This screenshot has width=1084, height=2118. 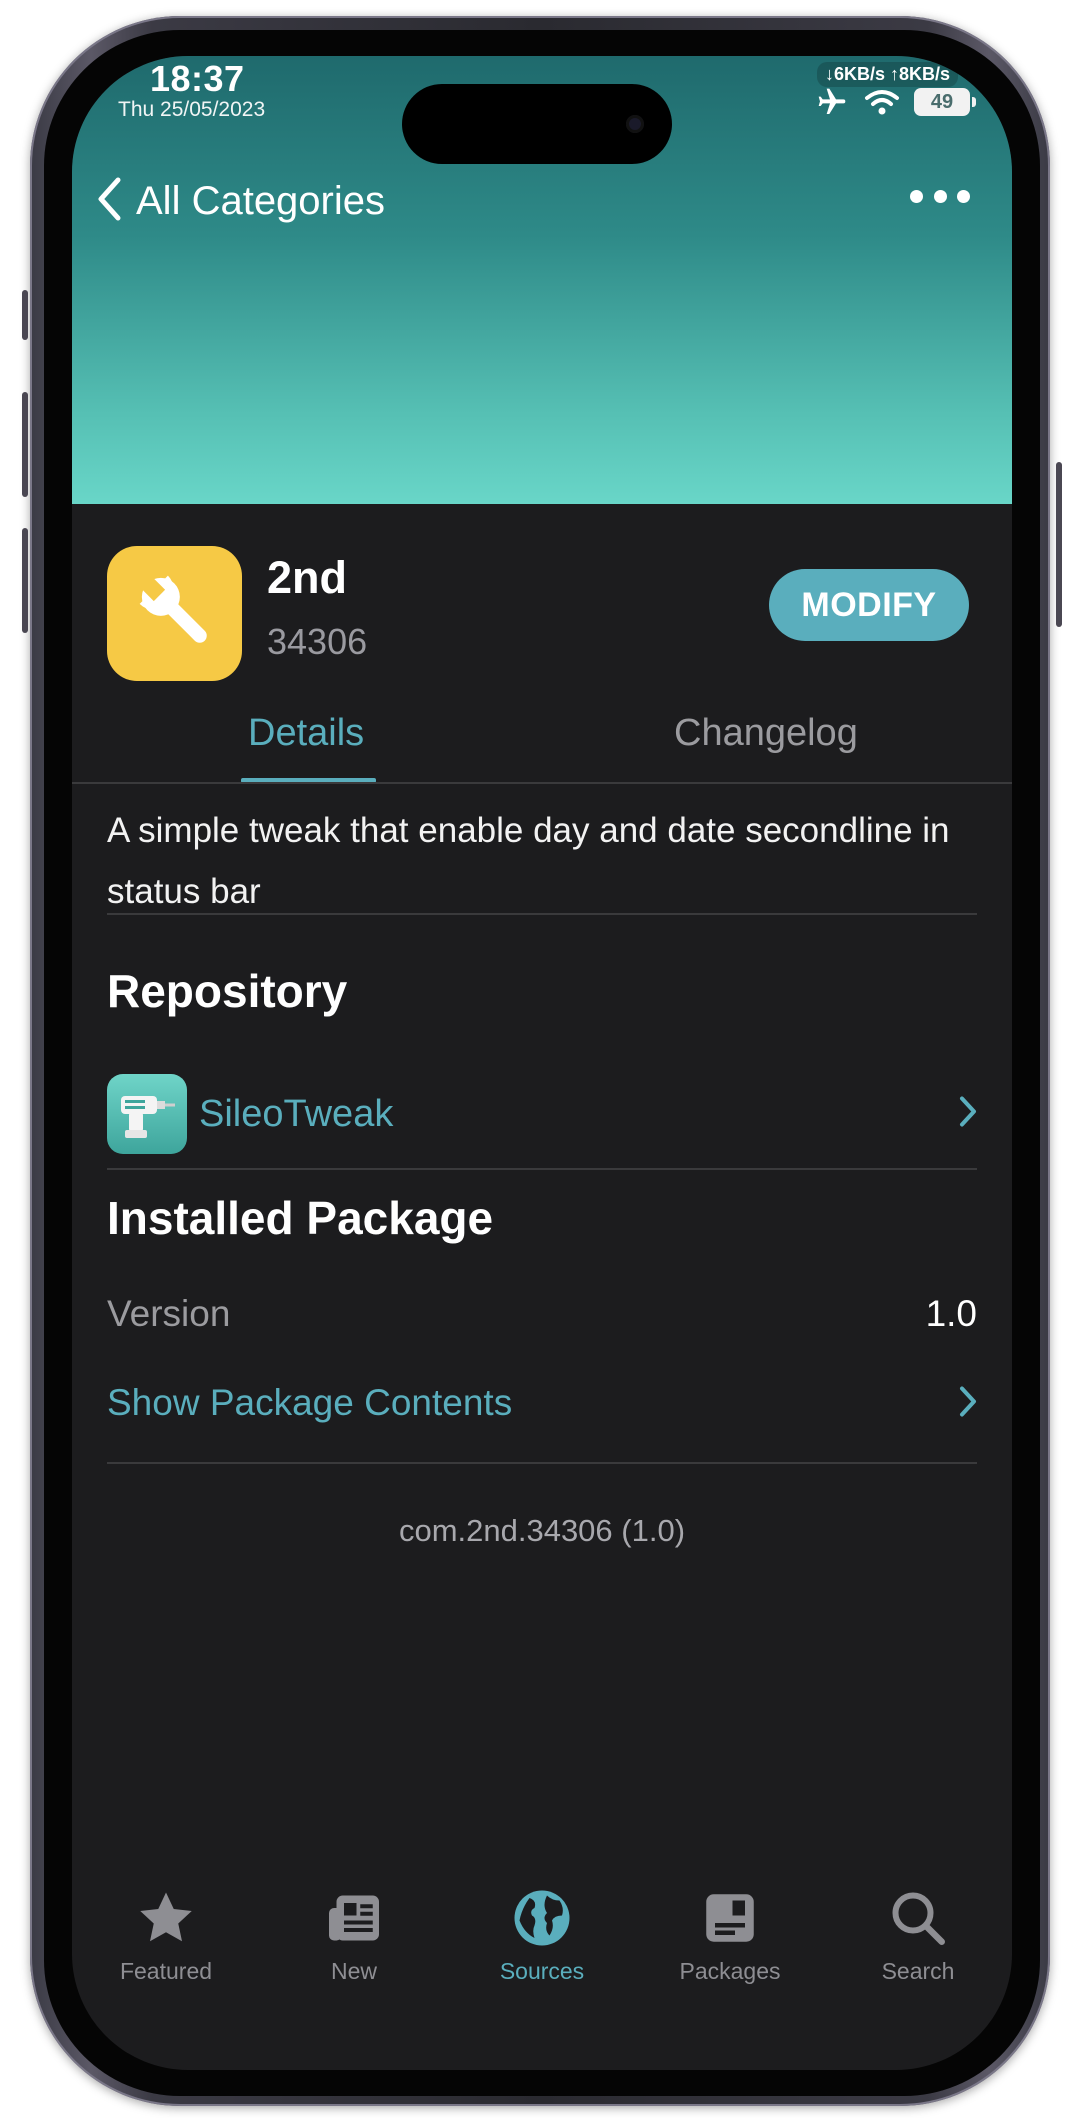 I want to click on version-value: 1.0, so click(x=951, y=1313).